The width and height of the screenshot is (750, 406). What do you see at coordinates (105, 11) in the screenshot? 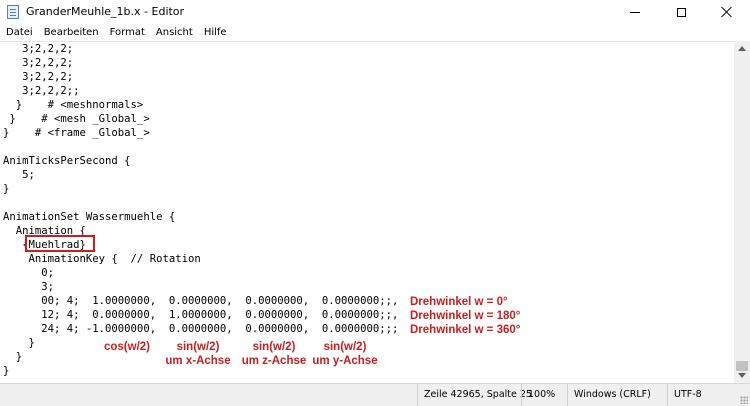
I see `window-title: GranderMeuhle_1b.x - Editor` at bounding box center [105, 11].